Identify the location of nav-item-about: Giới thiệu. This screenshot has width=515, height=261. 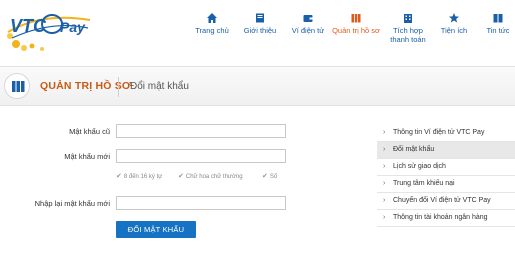
(260, 23).